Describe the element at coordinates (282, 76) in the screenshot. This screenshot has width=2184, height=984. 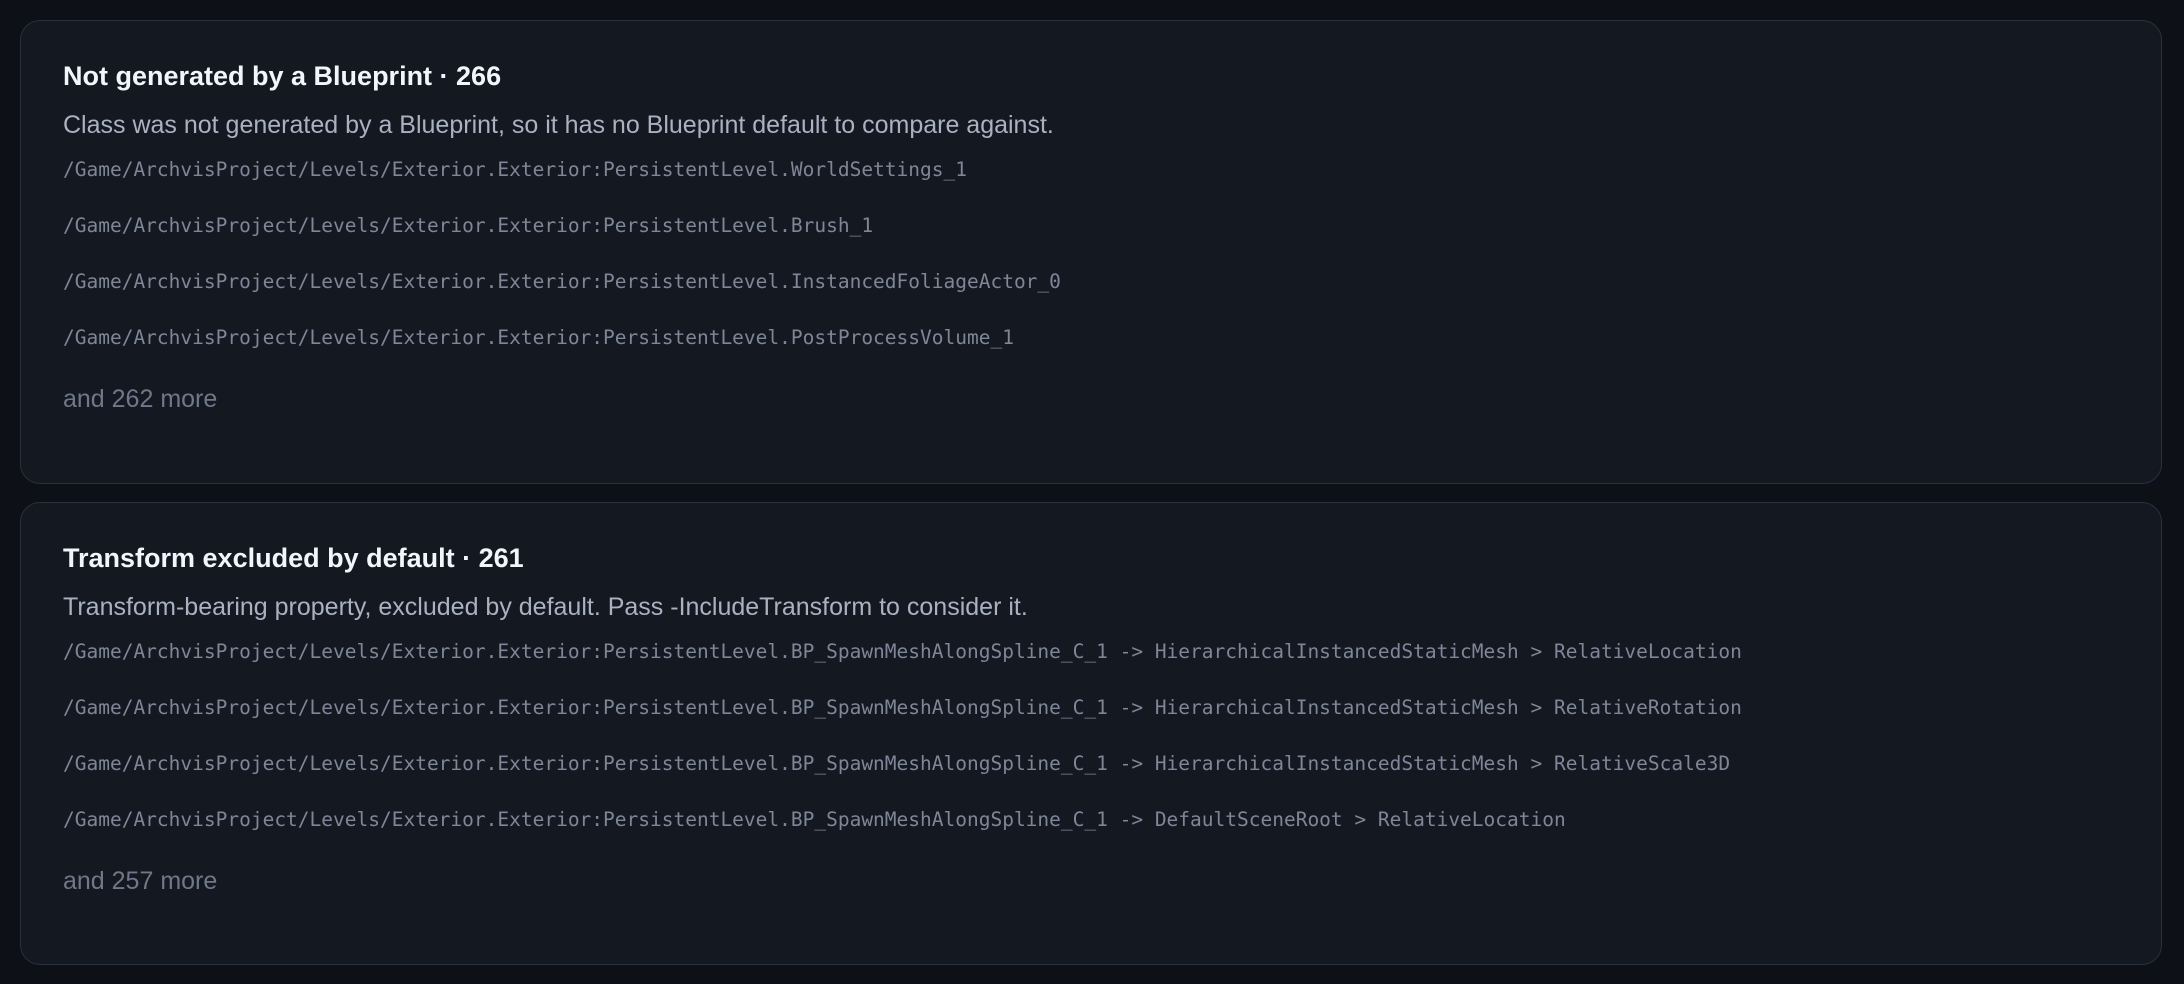
I see `card-title: Not generated by a Blueprint · 266` at that location.